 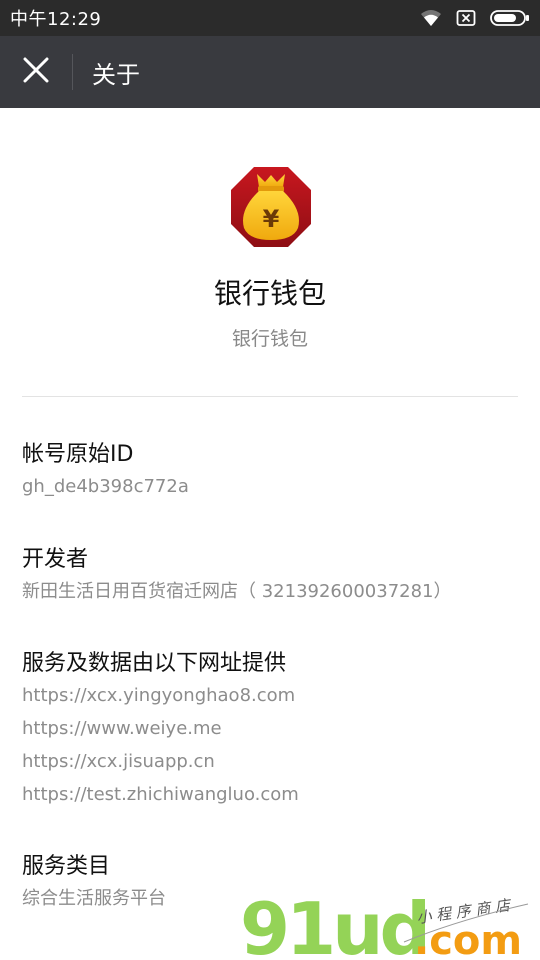 What do you see at coordinates (55, 559) in the screenshot?
I see `developer-label: 开发者` at bounding box center [55, 559].